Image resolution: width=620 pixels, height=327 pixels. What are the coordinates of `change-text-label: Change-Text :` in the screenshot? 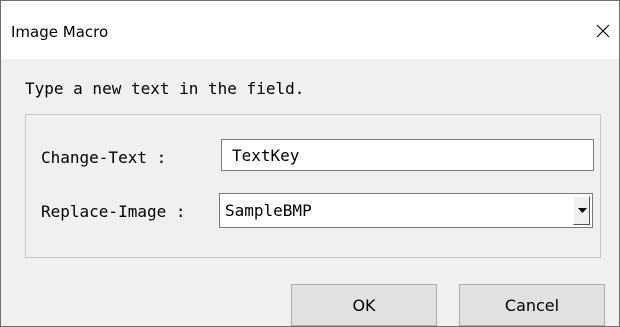 It's located at (104, 157).